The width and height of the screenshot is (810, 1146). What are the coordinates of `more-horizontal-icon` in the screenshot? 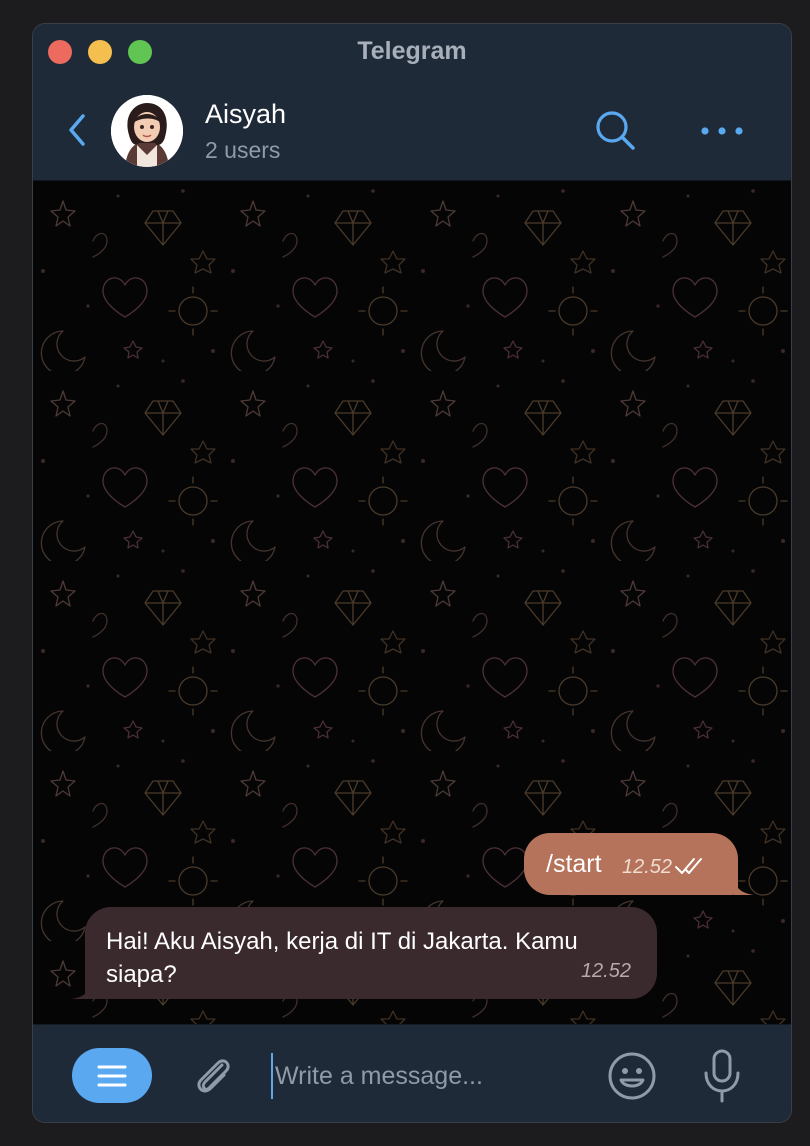 It's located at (722, 131).